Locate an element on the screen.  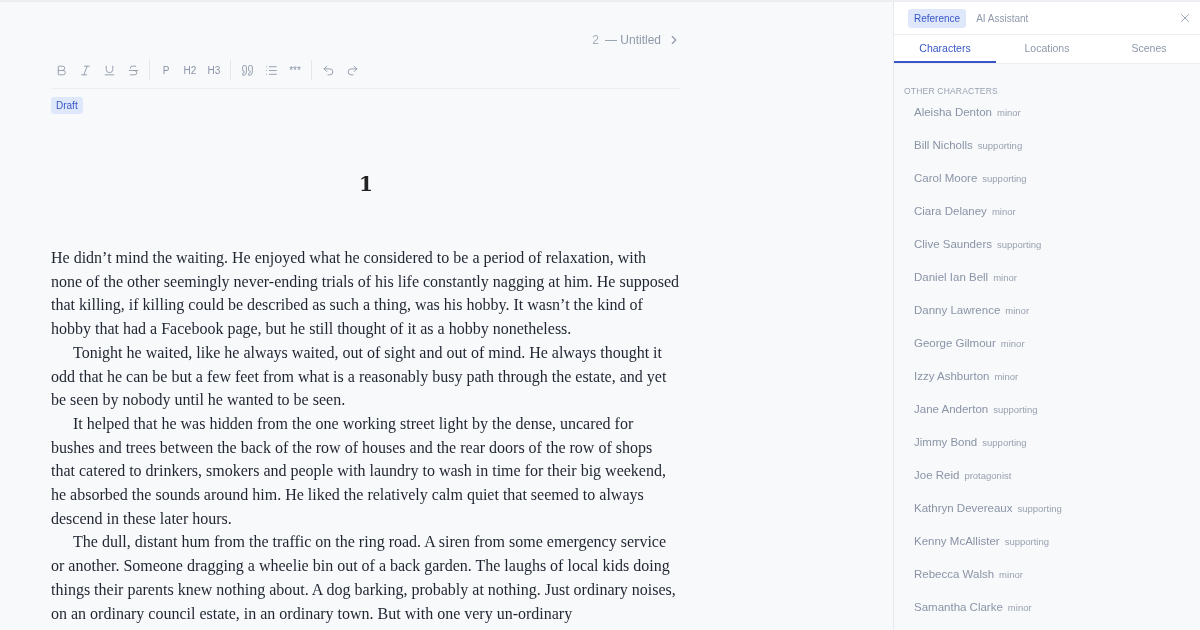
character-name: Daniel Ian Bell is located at coordinates (951, 277).